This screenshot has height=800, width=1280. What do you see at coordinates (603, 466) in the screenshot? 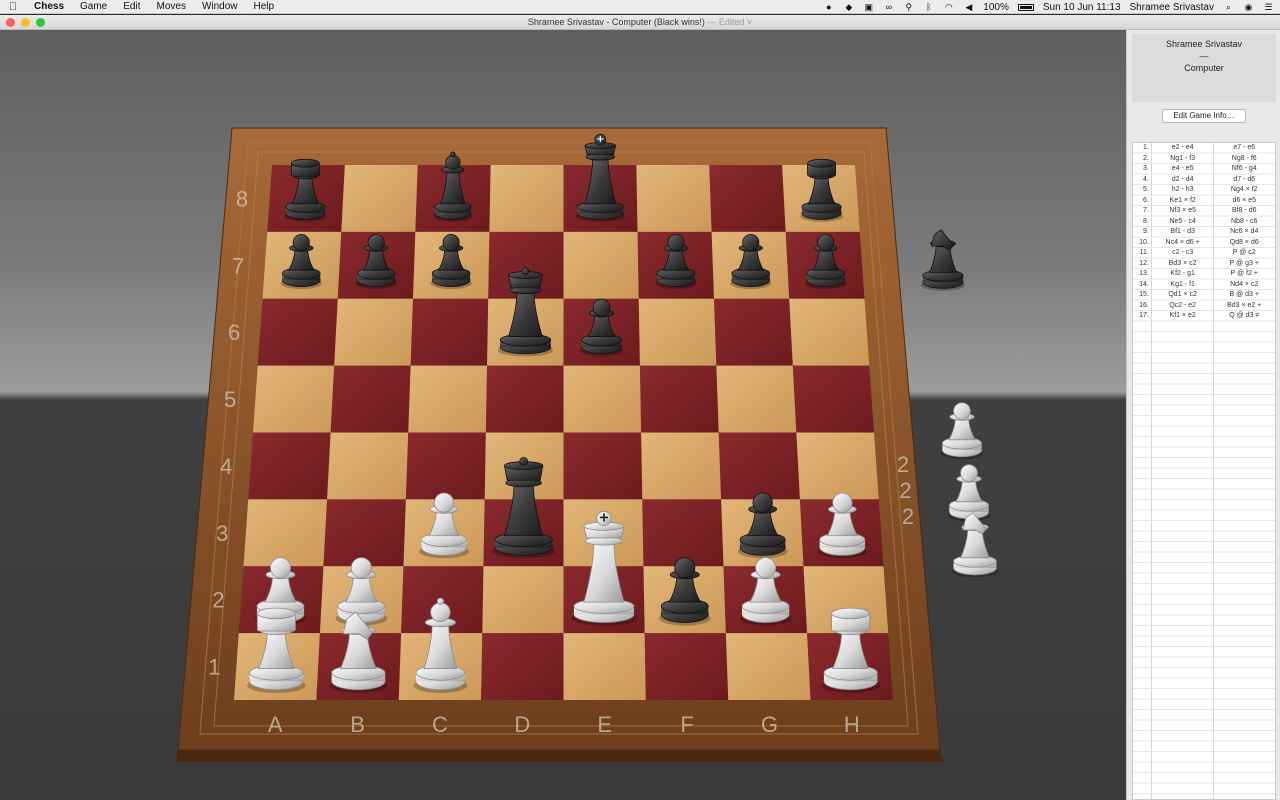
I see `square-e4` at bounding box center [603, 466].